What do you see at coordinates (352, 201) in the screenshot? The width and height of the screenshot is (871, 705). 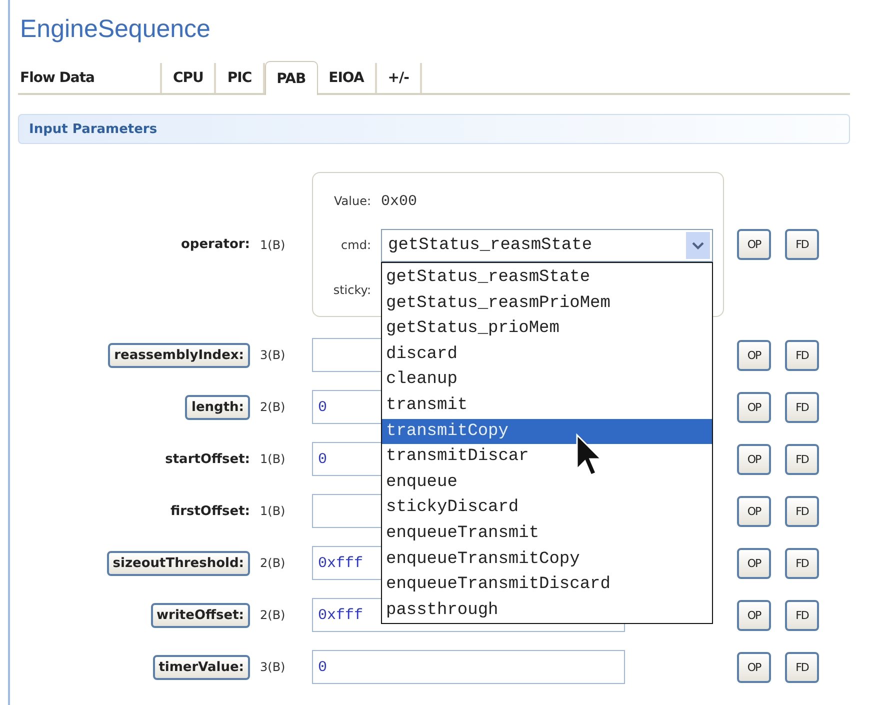 I see `value-label: Value:` at bounding box center [352, 201].